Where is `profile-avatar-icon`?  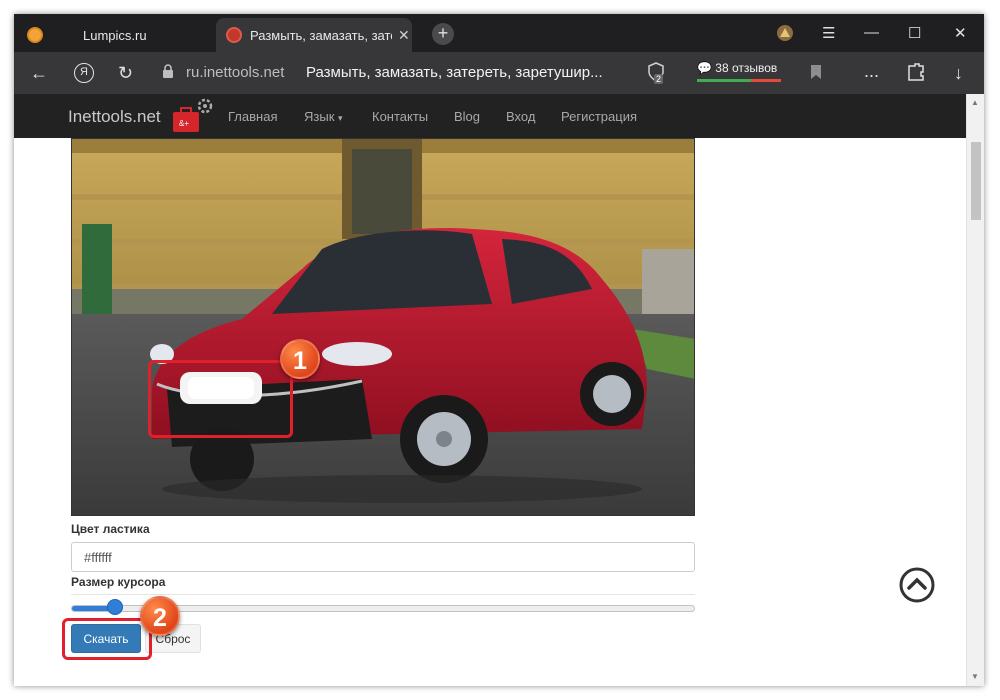 profile-avatar-icon is located at coordinates (785, 33).